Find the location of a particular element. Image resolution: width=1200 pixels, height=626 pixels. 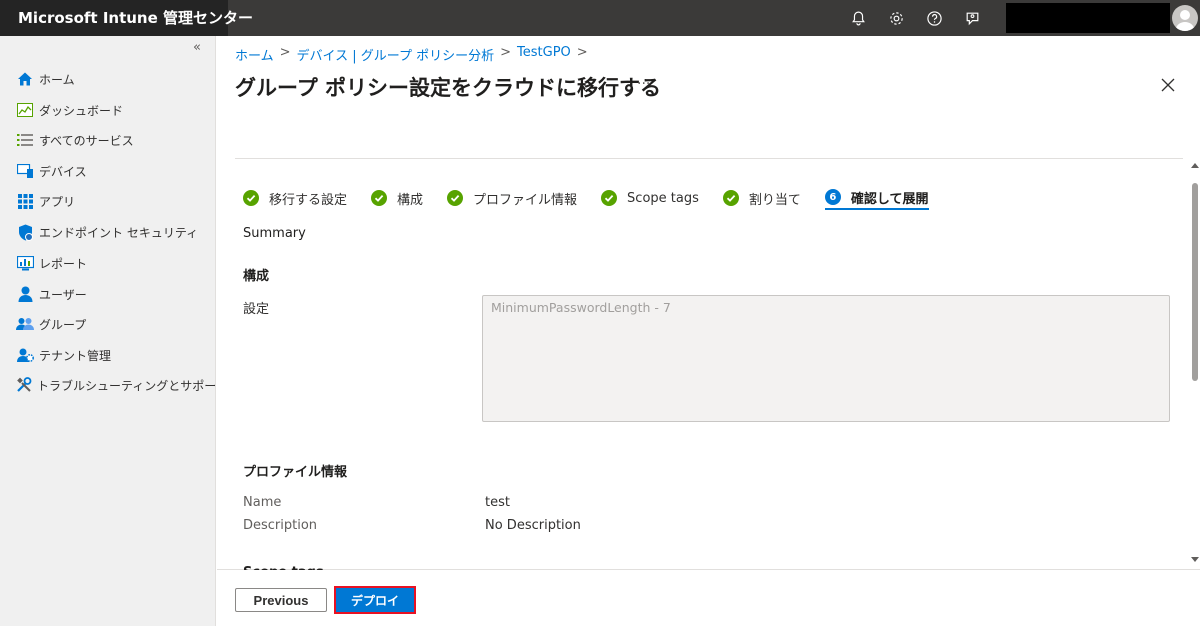

step-configuration: 構成 is located at coordinates (397, 198).